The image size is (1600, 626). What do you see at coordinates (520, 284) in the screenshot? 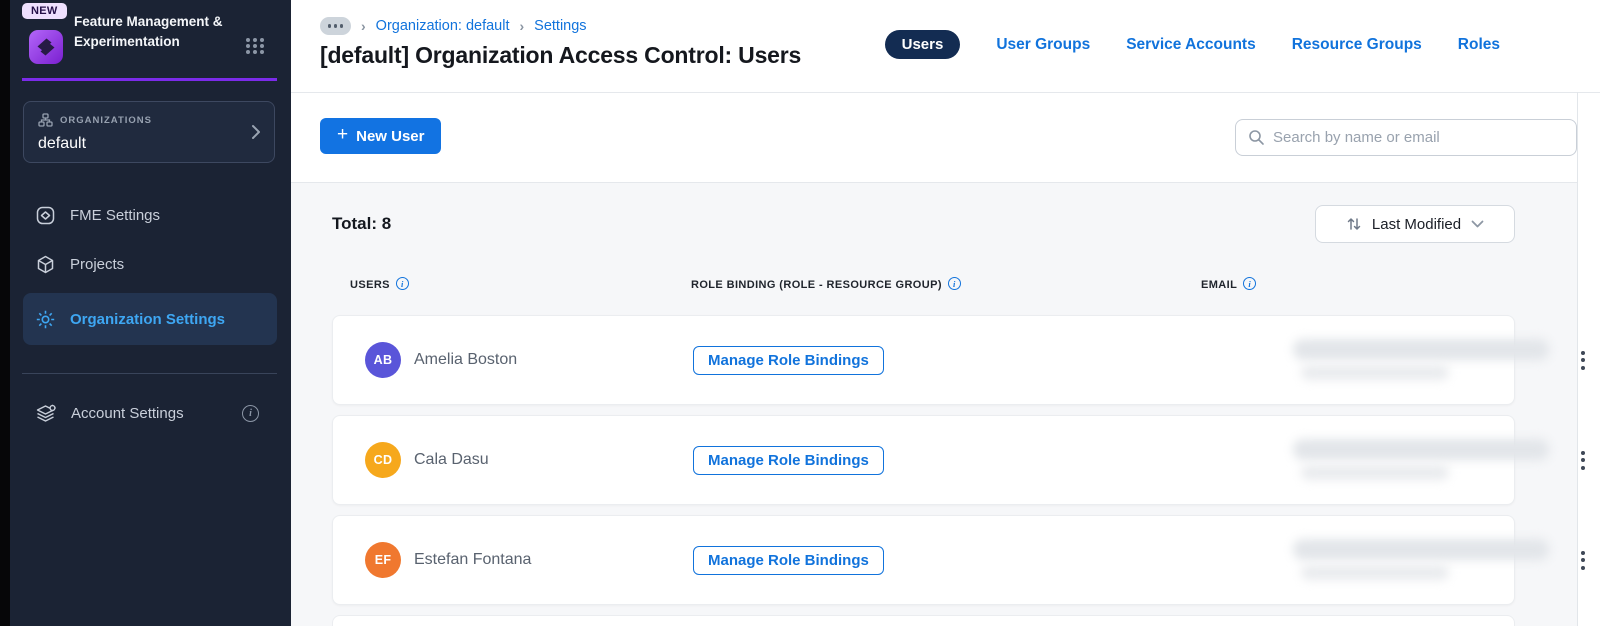
I see `column-users: USERS i` at bounding box center [520, 284].